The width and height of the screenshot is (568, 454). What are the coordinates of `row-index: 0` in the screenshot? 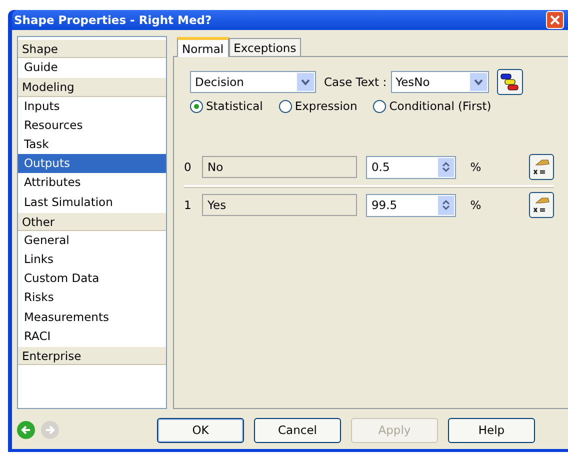 It's located at (188, 167).